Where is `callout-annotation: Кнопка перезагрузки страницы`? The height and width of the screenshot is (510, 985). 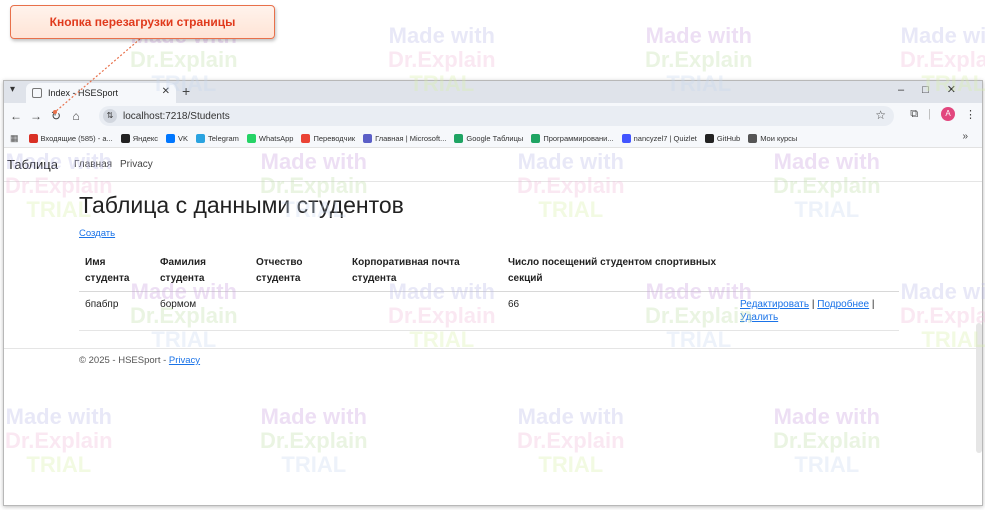 callout-annotation: Кнопка перезагрузки страницы is located at coordinates (142, 22).